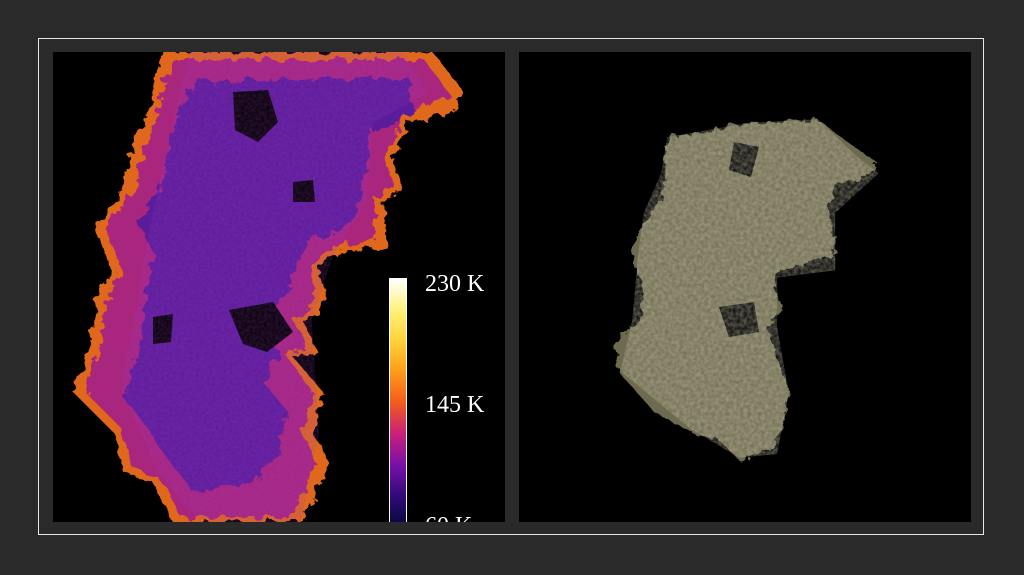 Image resolution: width=1024 pixels, height=575 pixels. I want to click on colorbar-min-label: 60 K, so click(448, 518).